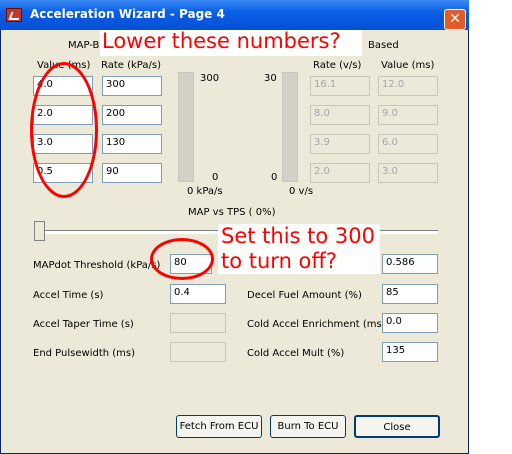 The height and width of the screenshot is (454, 512). Describe the element at coordinates (340, 115) in the screenshot. I see `tps-rate-2: 8.0` at that location.